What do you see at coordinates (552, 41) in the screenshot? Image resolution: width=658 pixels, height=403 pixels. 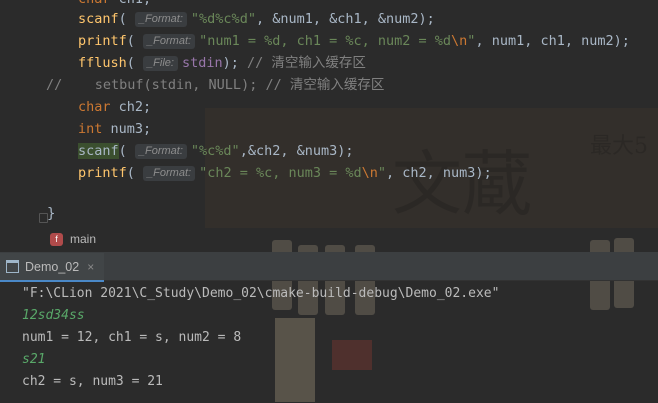 I see `code-token: , num1, ch1, num2);` at bounding box center [552, 41].